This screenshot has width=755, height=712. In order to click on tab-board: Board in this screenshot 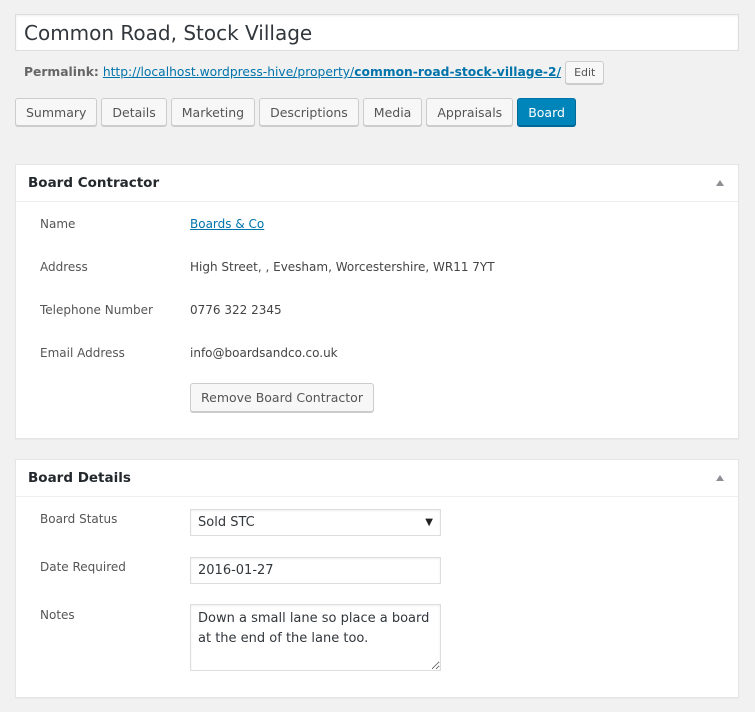, I will do `click(546, 112)`.